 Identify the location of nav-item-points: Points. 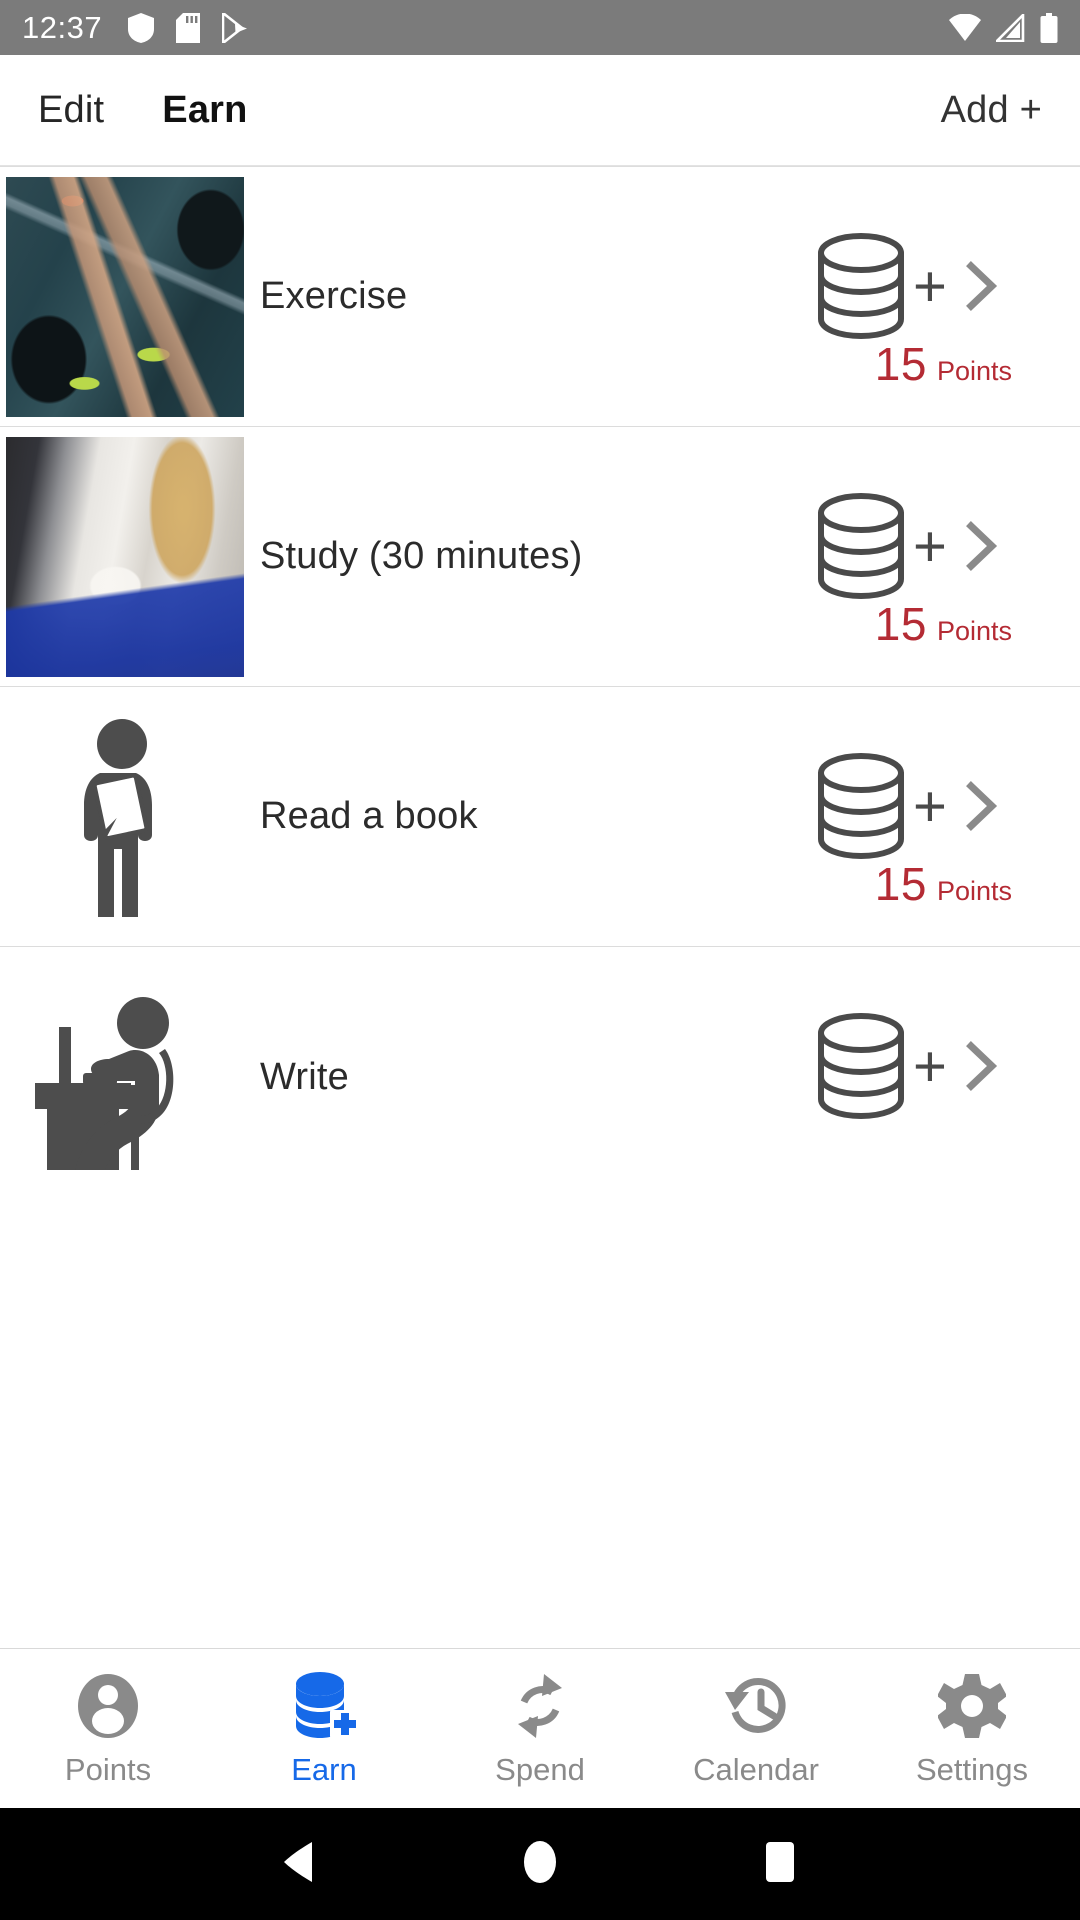
(108, 1728).